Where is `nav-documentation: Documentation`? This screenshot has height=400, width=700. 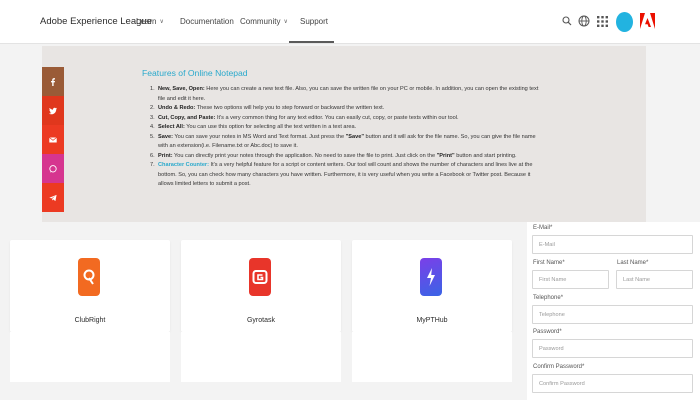
nav-documentation: Documentation is located at coordinates (207, 21).